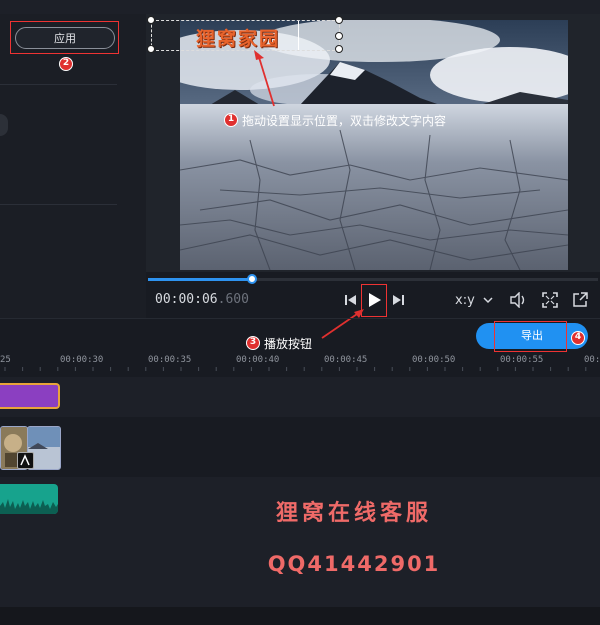  I want to click on title-clip, so click(30, 396).